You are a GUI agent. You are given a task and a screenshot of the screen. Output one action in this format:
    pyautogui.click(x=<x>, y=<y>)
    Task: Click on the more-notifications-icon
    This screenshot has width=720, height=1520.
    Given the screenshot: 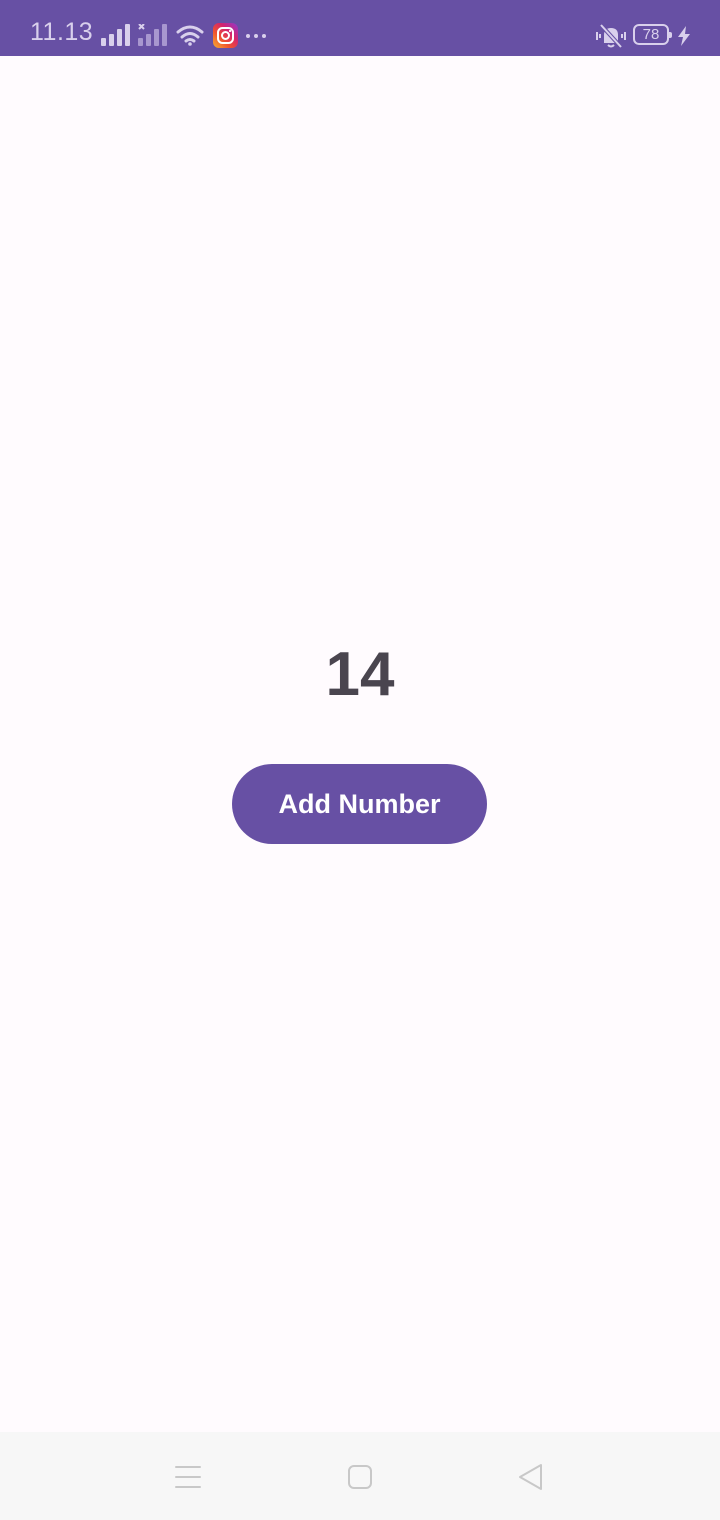 What is the action you would take?
    pyautogui.click(x=256, y=38)
    